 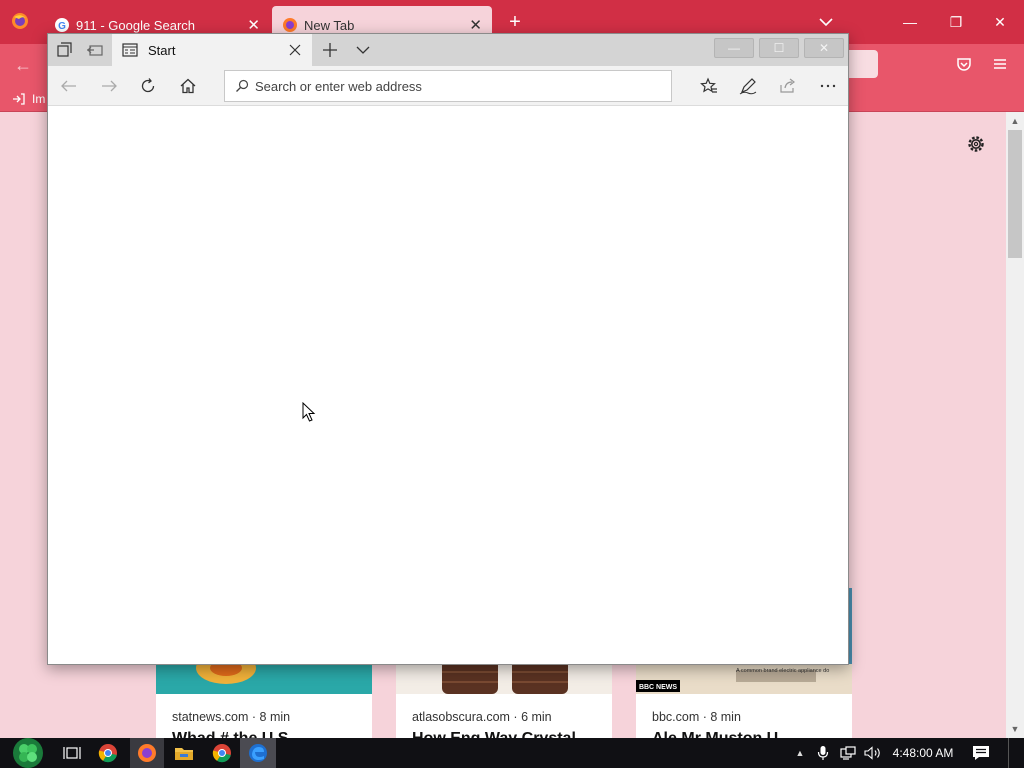 I want to click on start-button, so click(x=28, y=753).